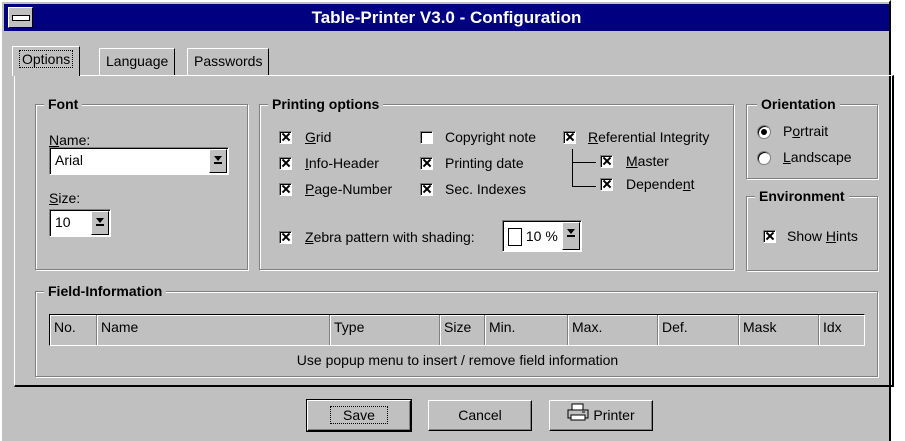 This screenshot has width=905, height=441. I want to click on column-header: No., so click(73, 330).